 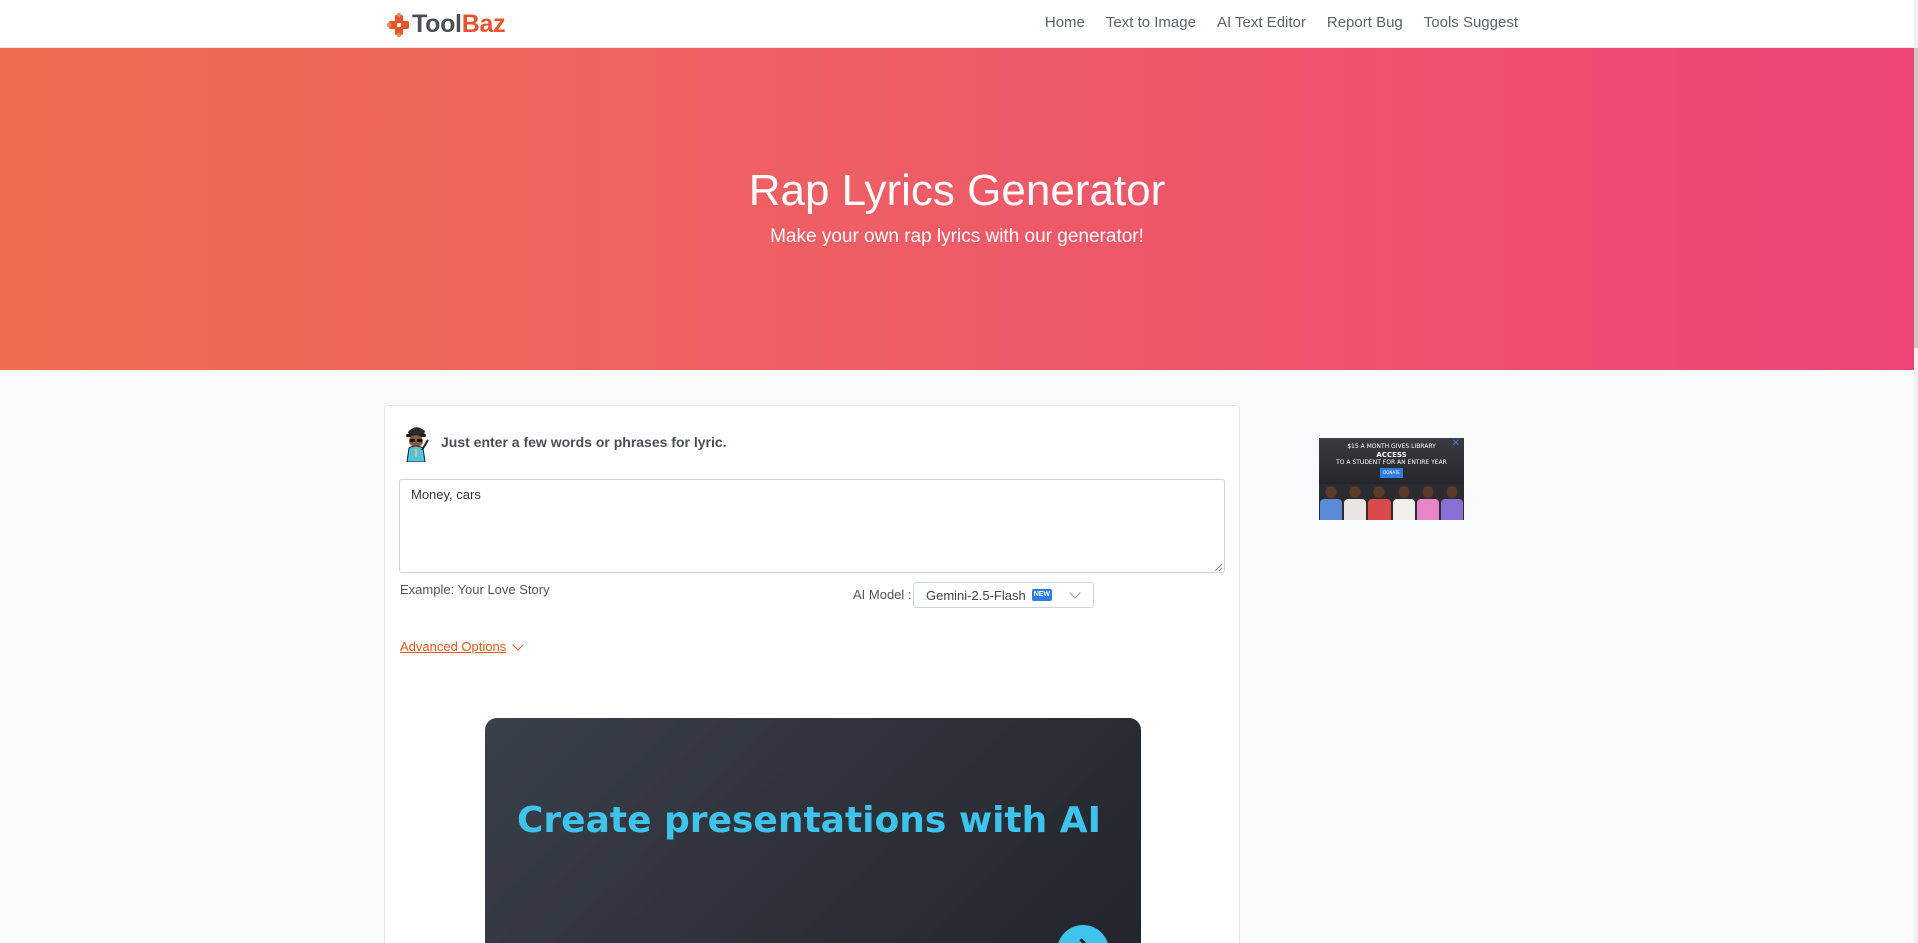 What do you see at coordinates (1916, 471) in the screenshot?
I see `page-scrollbar` at bounding box center [1916, 471].